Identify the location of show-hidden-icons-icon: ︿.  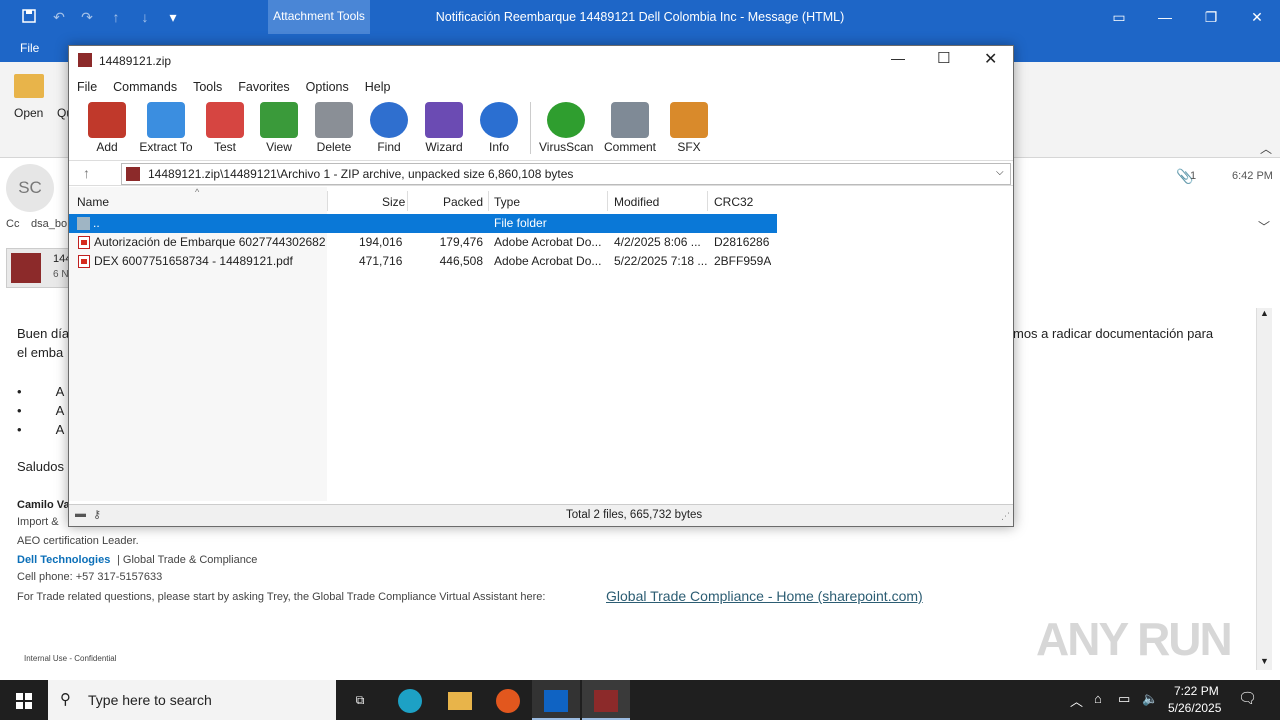
(1076, 700).